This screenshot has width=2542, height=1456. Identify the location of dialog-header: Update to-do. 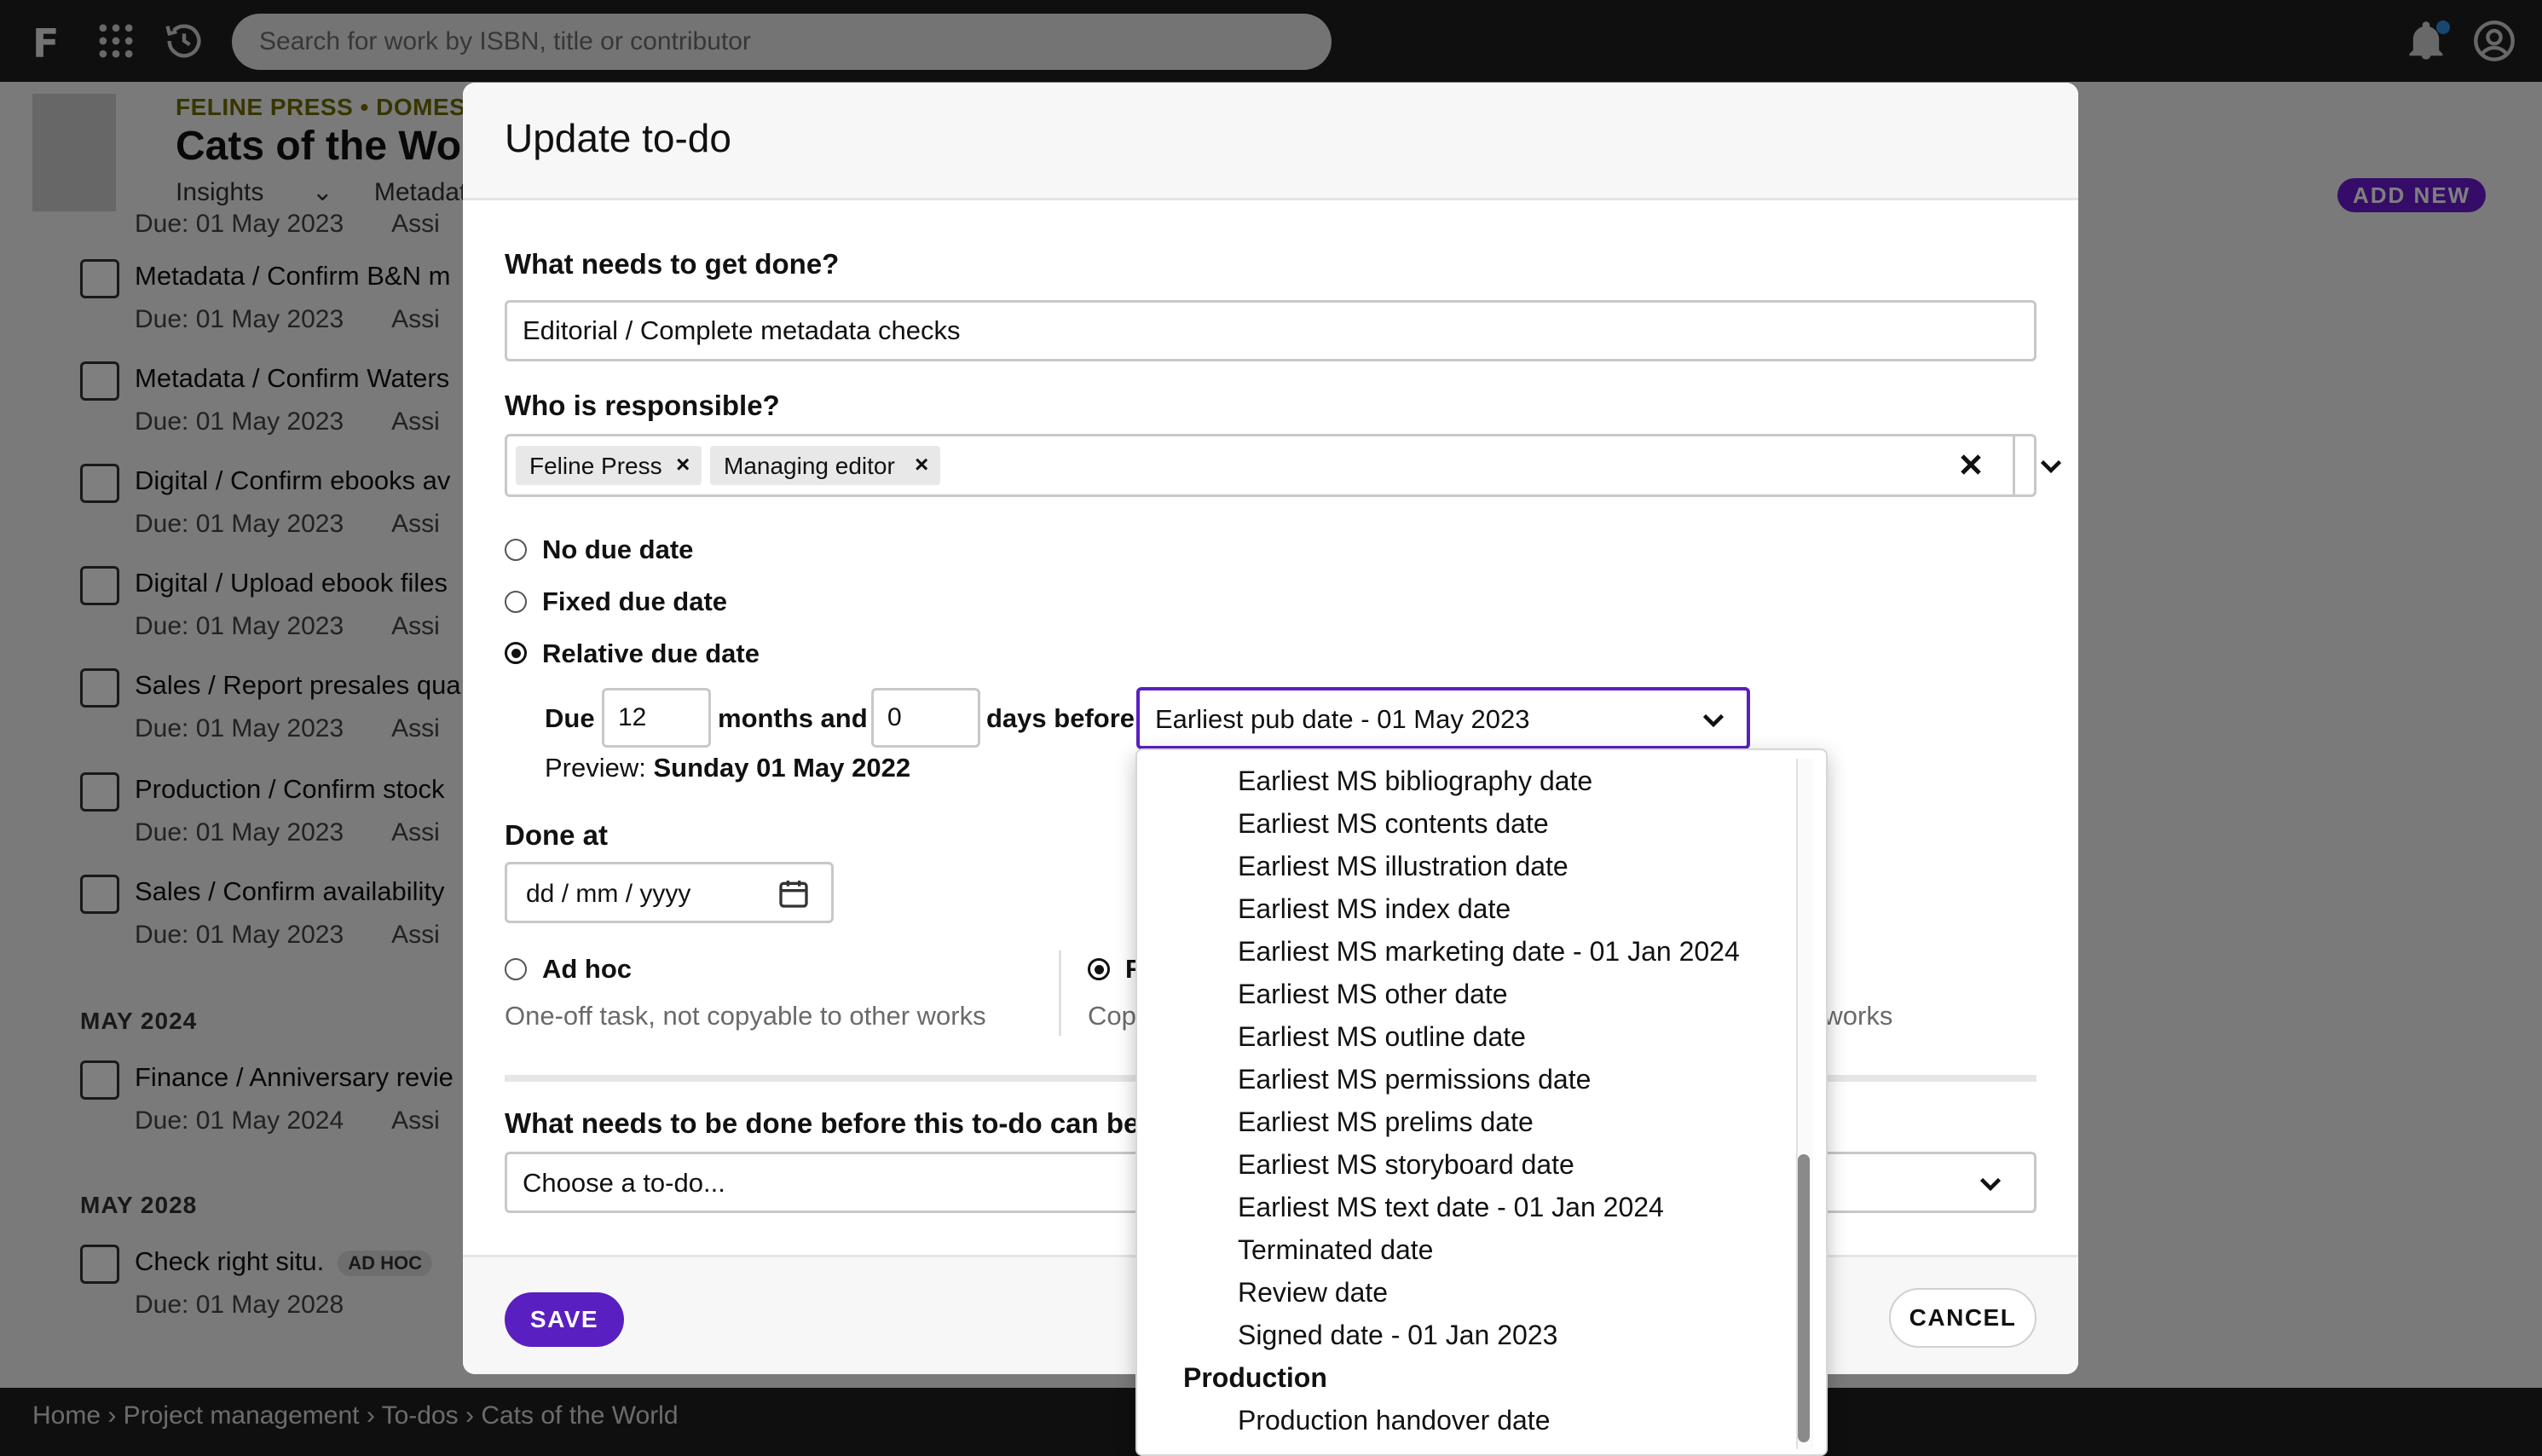
(1270, 141).